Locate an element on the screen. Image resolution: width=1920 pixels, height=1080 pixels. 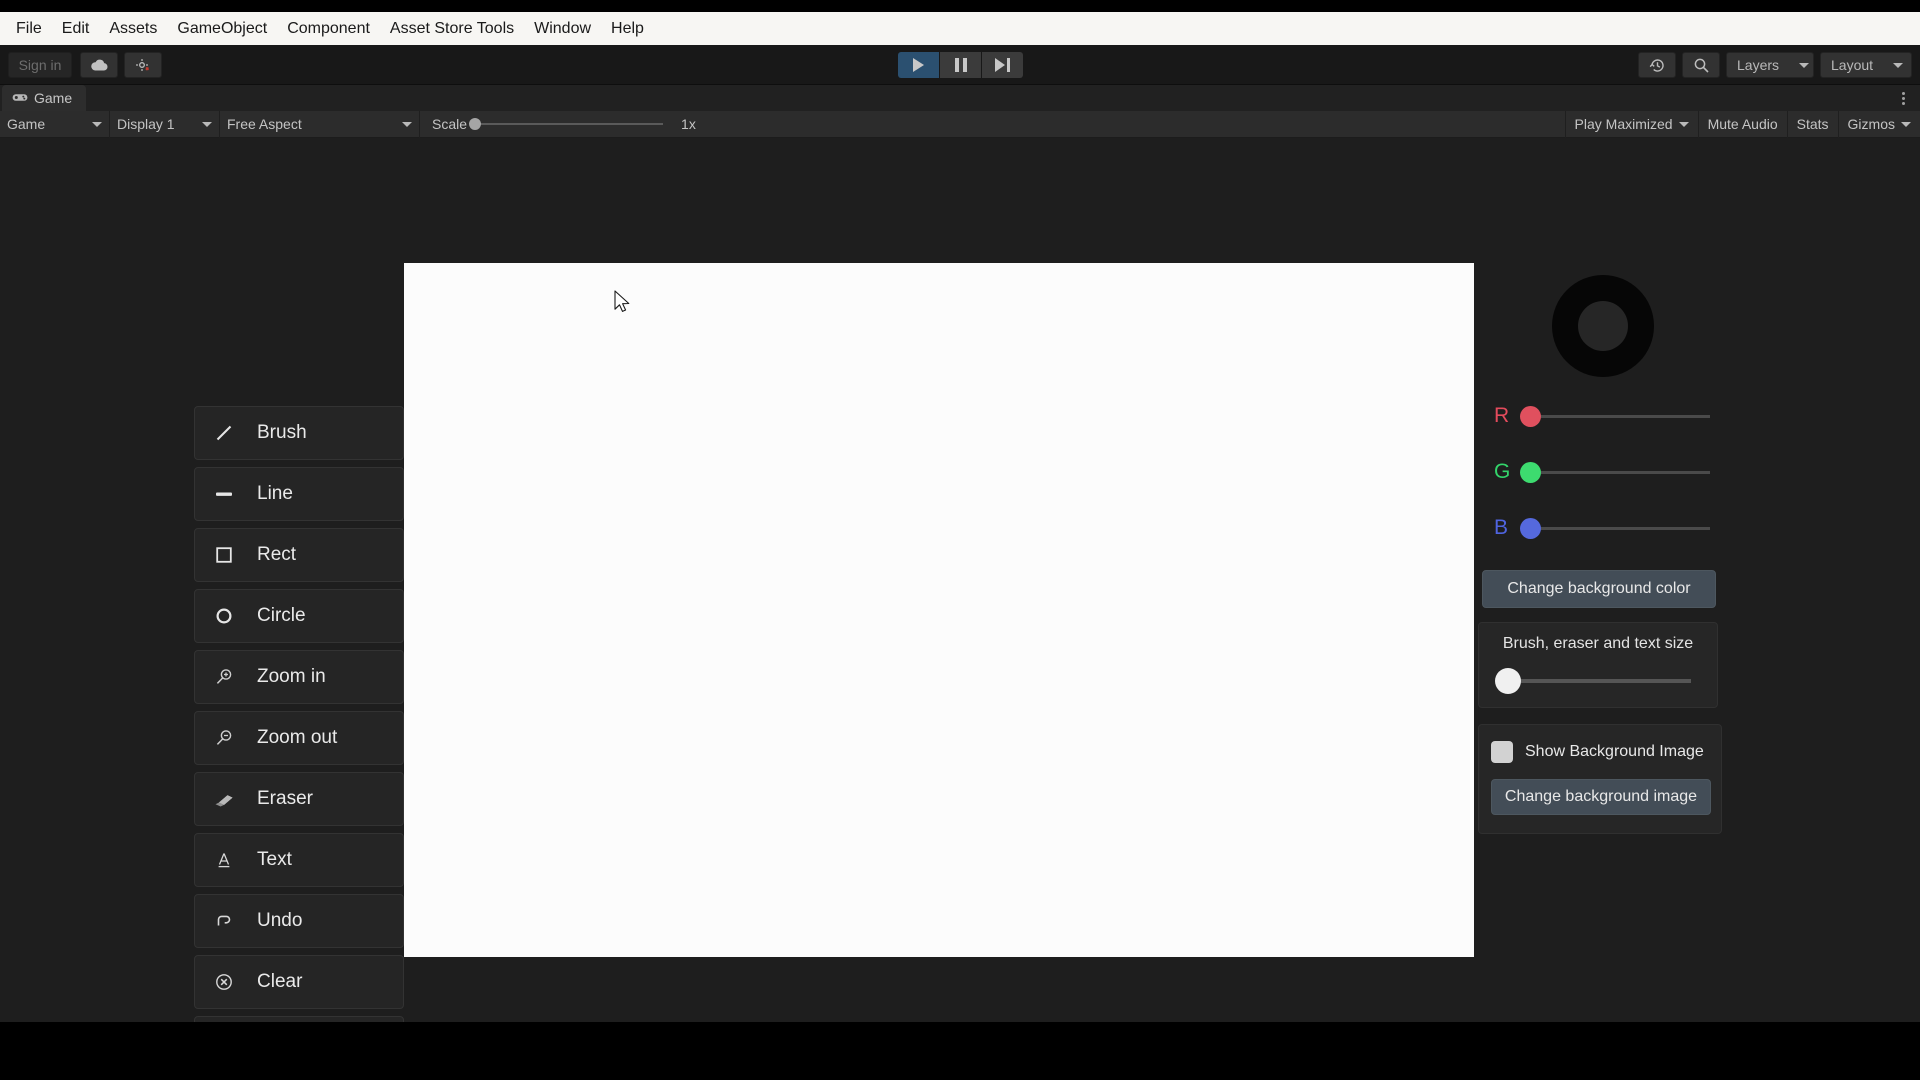
tool-rect: Rect is located at coordinates (299, 555).